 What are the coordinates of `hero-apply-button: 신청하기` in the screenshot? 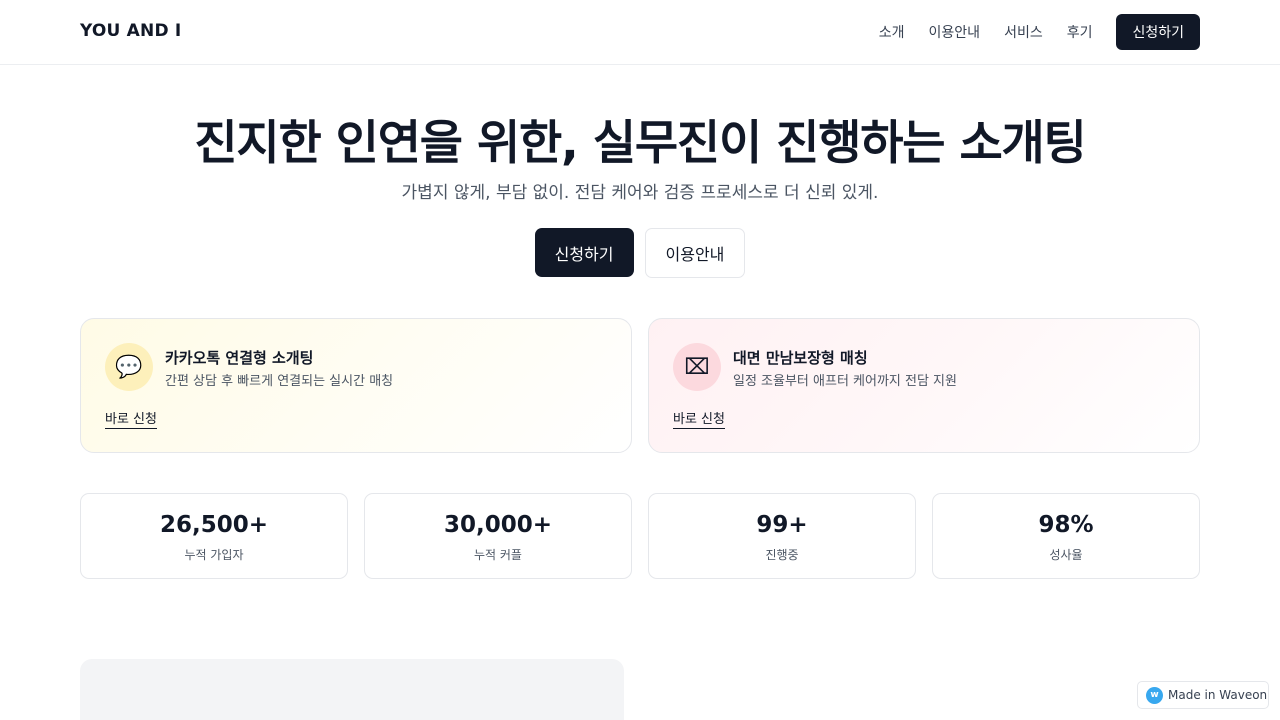 It's located at (584, 252).